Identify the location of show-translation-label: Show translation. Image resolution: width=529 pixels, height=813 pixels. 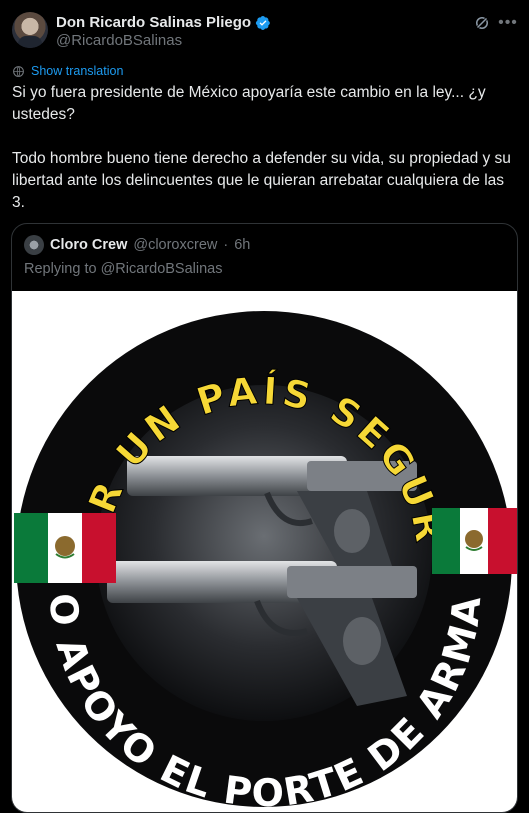
(77, 71).